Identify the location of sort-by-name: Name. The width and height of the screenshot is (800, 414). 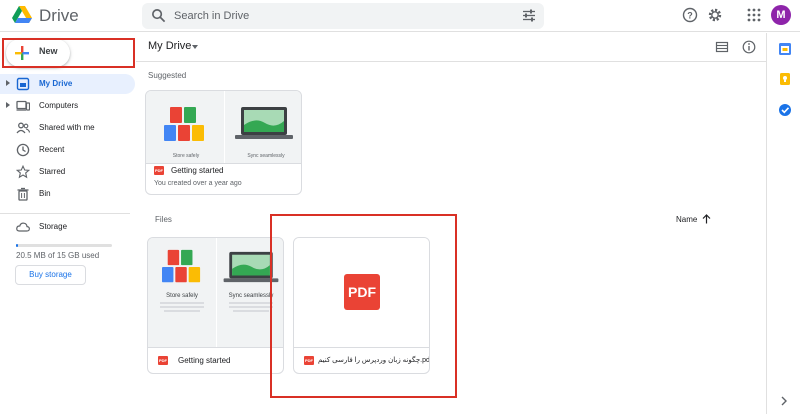
(686, 219).